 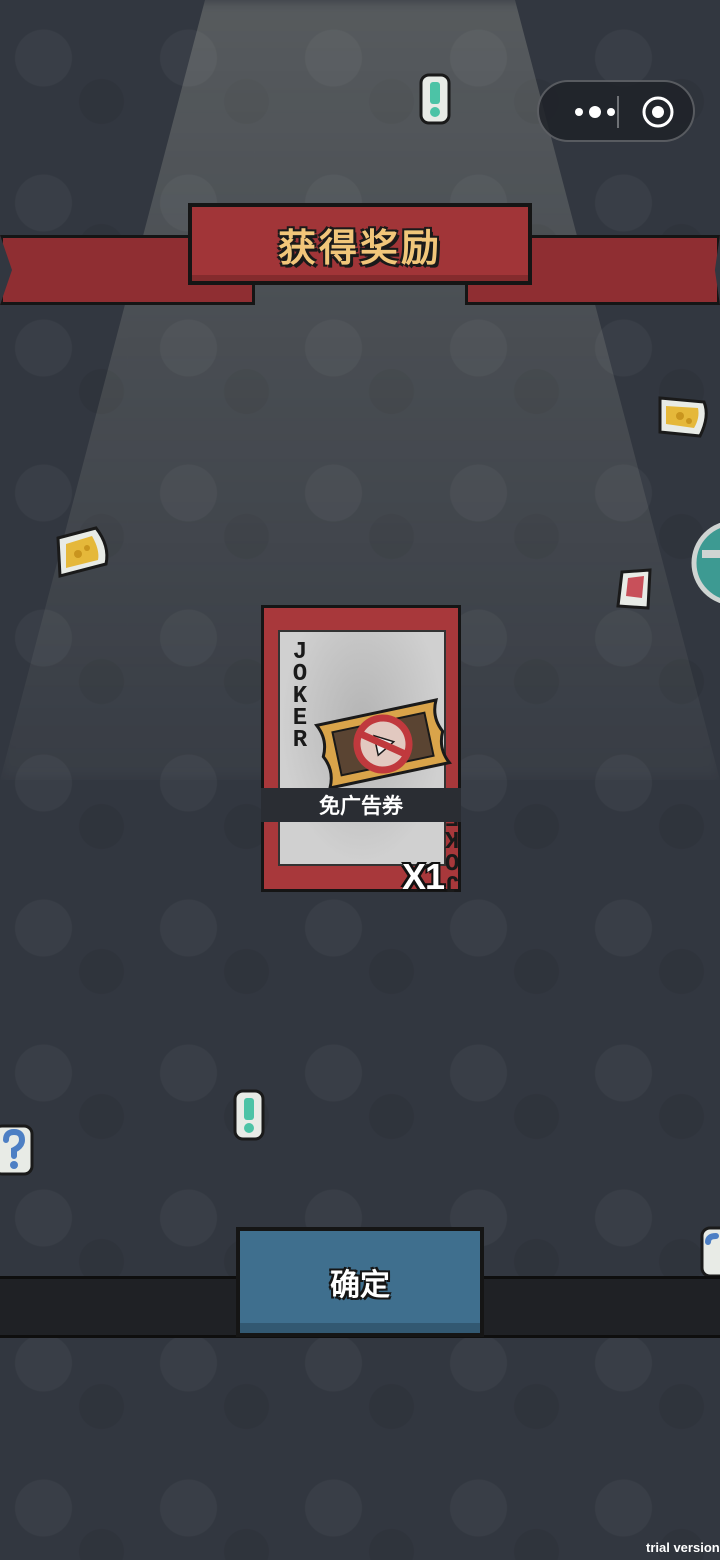 I want to click on card-face: JOKER JOKER, so click(x=368, y=762).